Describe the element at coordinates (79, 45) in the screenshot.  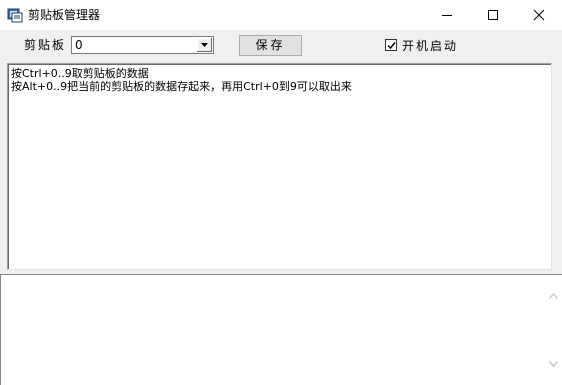
I see `clipboard-slot-value: 0` at that location.